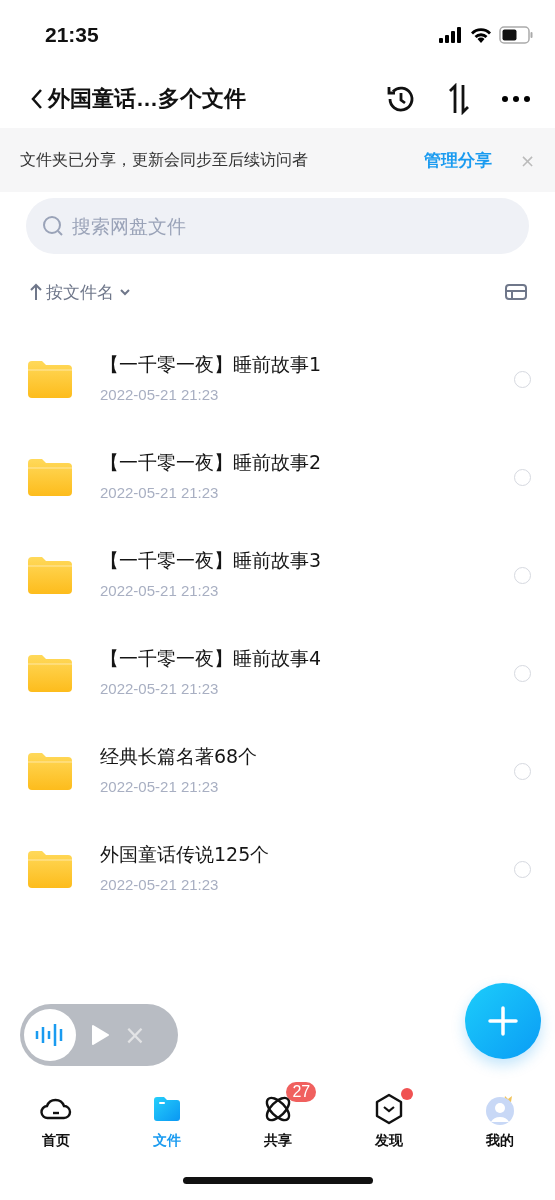  Describe the element at coordinates (277, 1116) in the screenshot. I see `tab: 共享 27` at that location.